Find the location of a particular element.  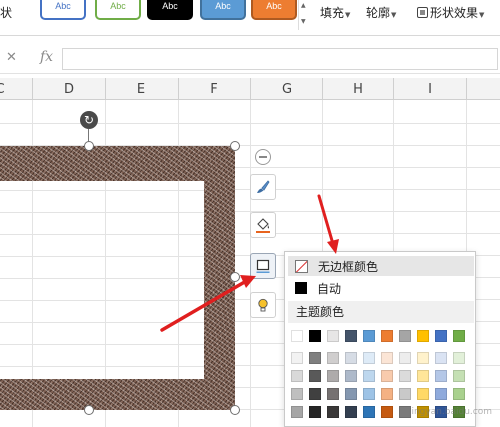

column-header-i: I is located at coordinates (430, 89).